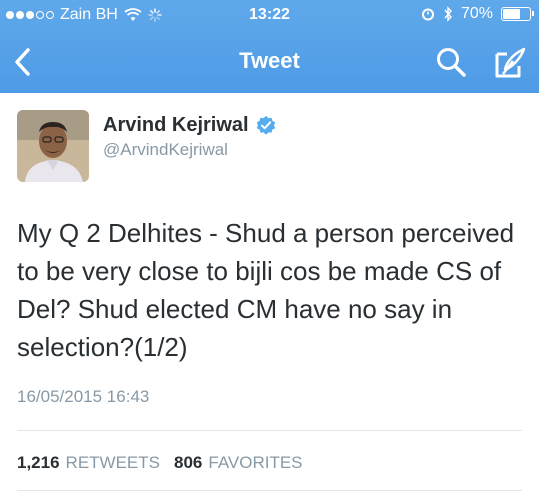  What do you see at coordinates (53, 146) in the screenshot?
I see `avatar` at bounding box center [53, 146].